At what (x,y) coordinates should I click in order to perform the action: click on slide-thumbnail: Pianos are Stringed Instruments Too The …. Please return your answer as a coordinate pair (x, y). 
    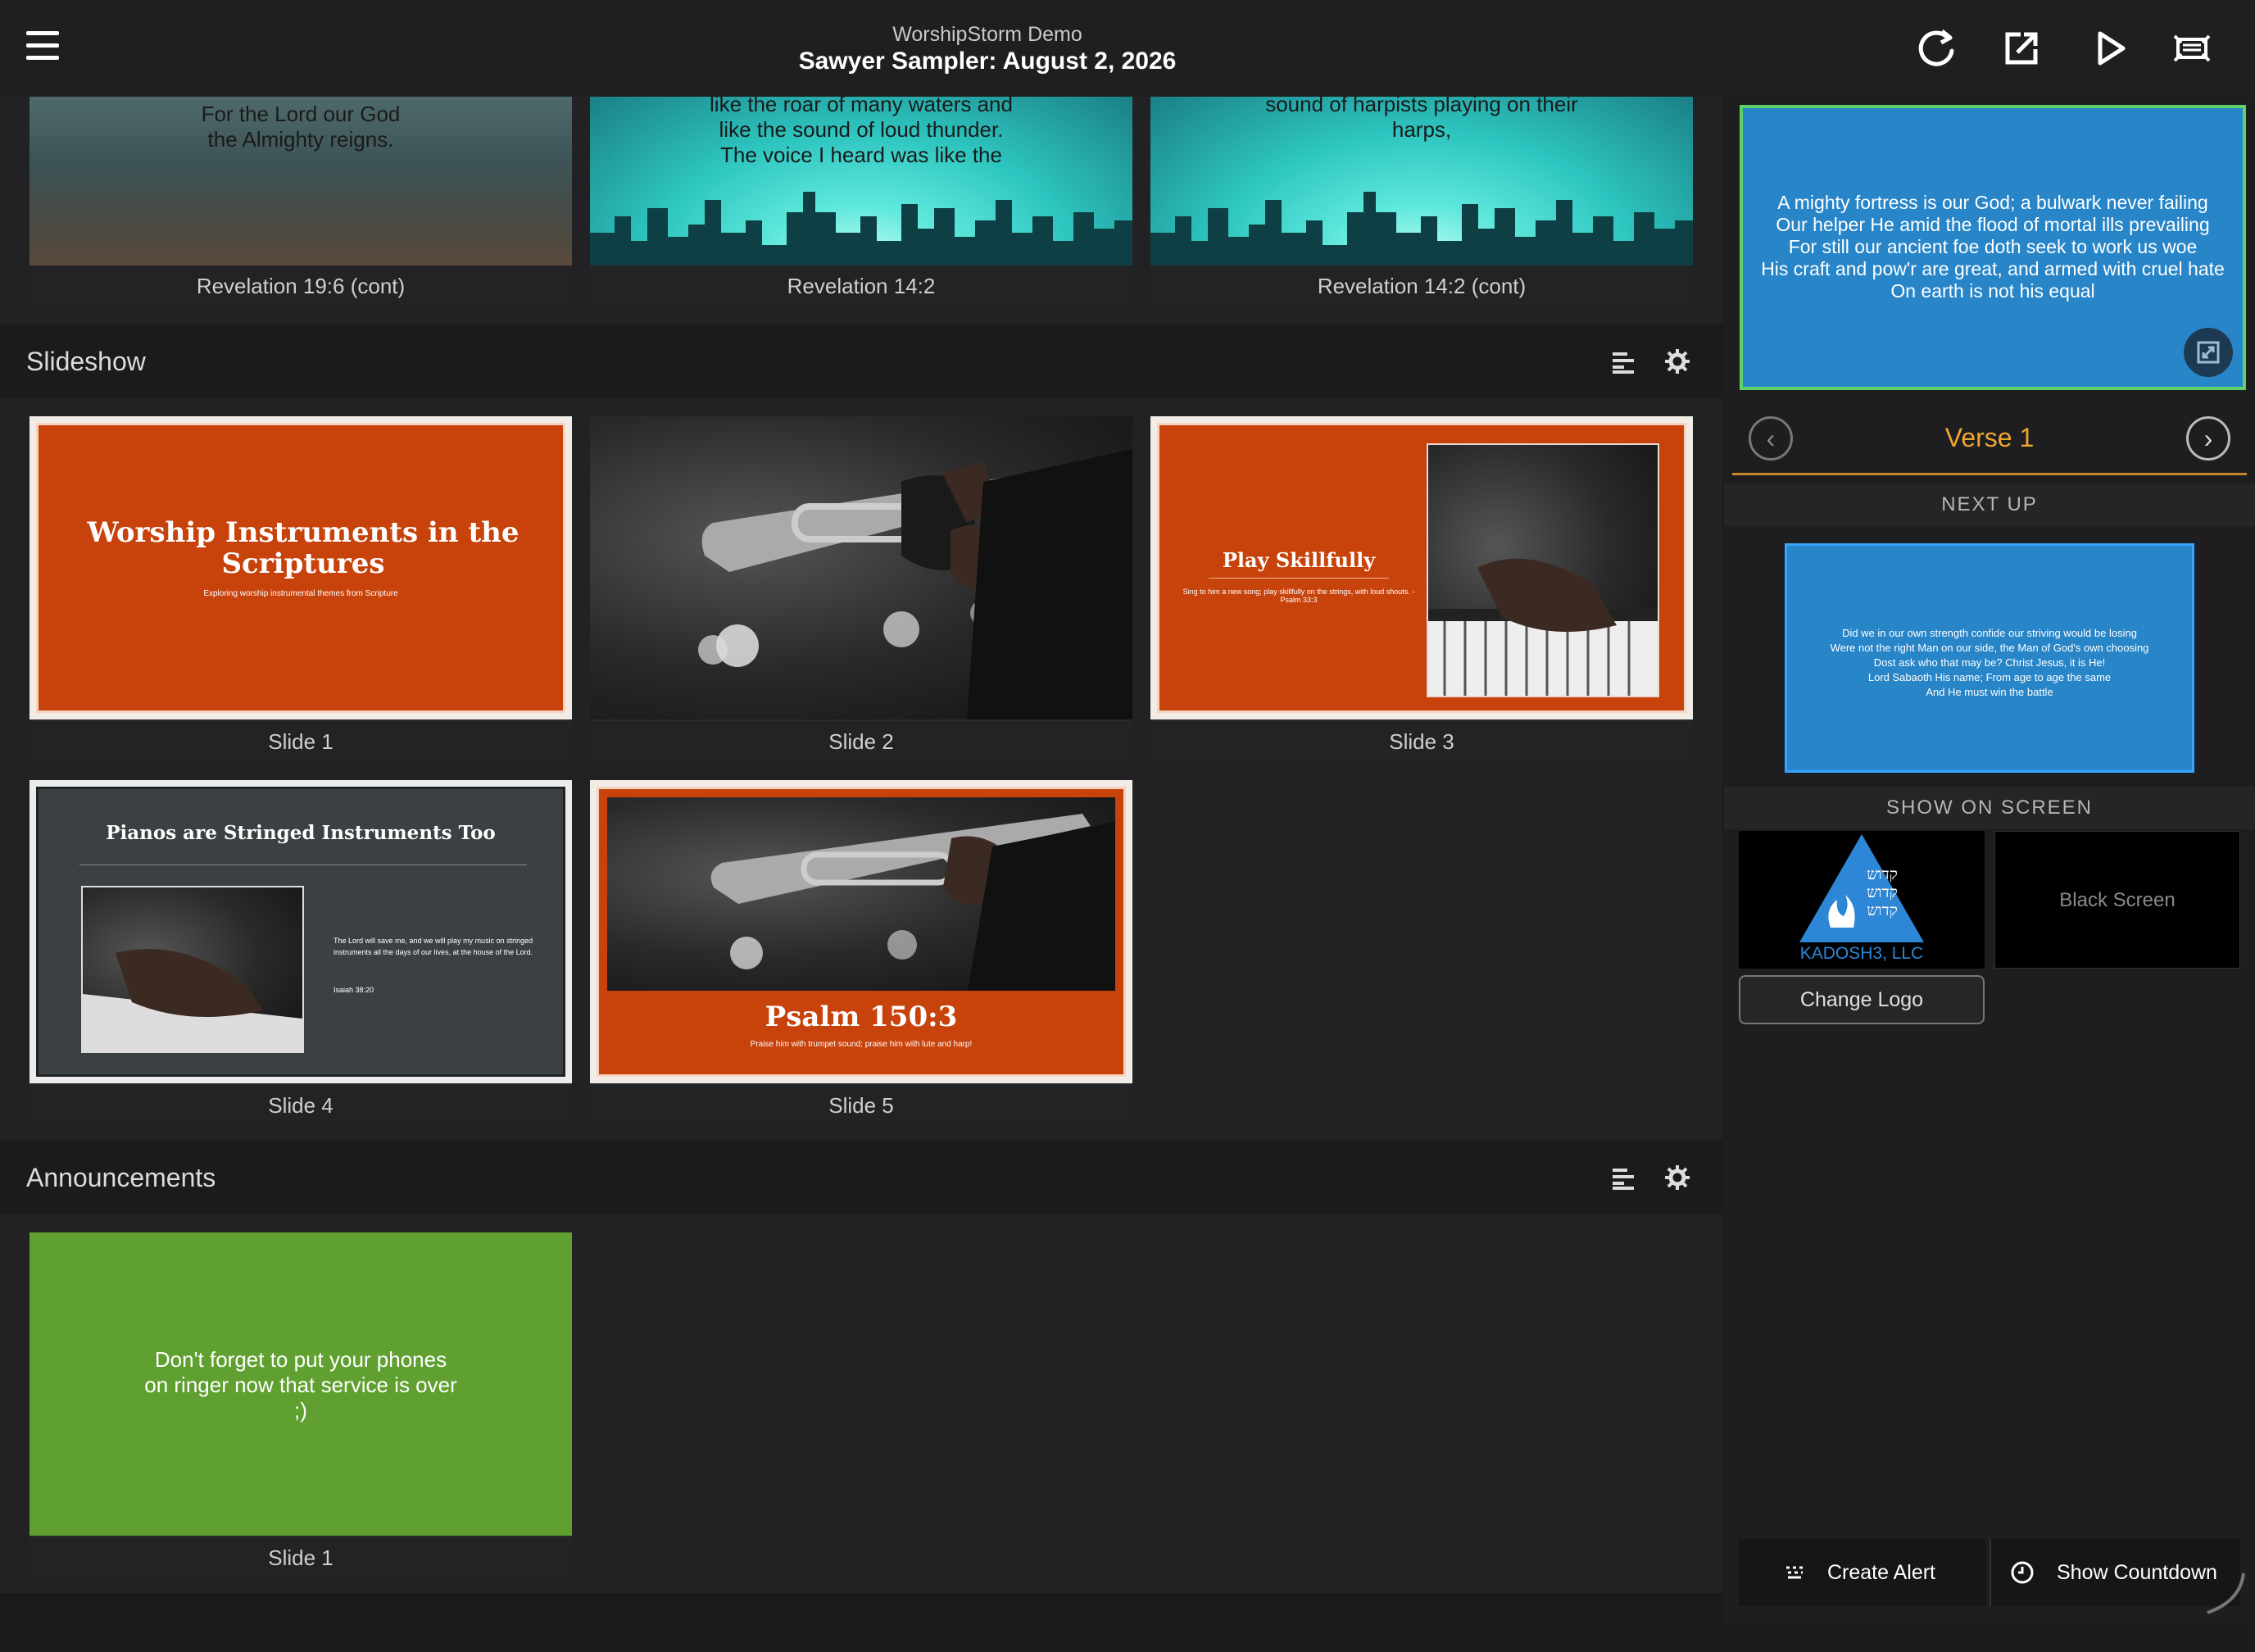
    Looking at the image, I should click on (300, 931).